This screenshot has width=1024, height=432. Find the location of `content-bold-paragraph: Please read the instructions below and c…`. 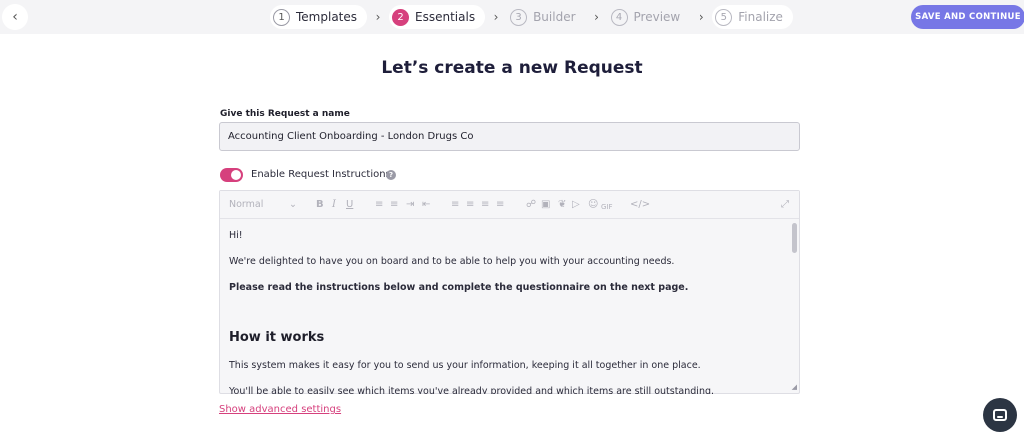

content-bold-paragraph: Please read the instructions below and c… is located at coordinates (459, 287).